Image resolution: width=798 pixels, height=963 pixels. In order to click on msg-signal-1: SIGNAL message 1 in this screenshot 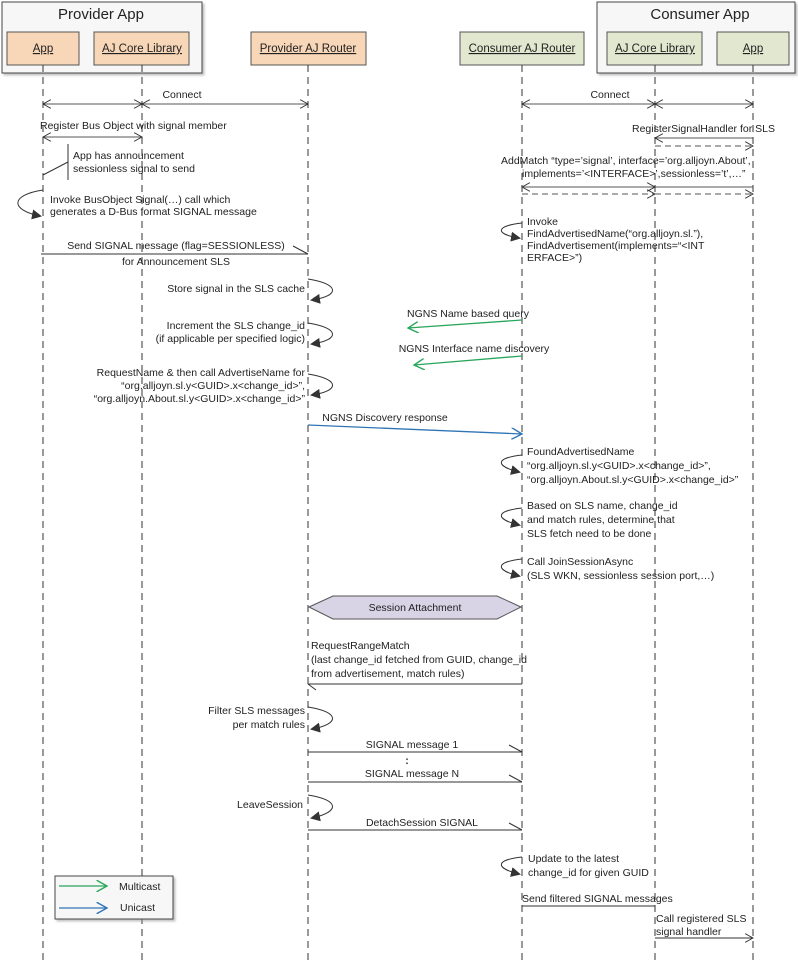, I will do `click(415, 746)`.